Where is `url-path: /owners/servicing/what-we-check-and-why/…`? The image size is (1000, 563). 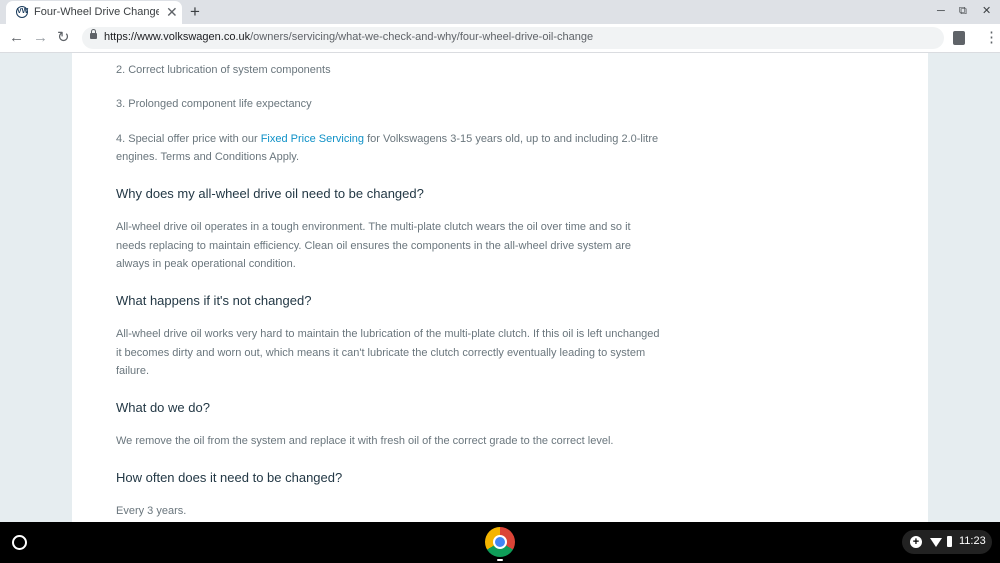 url-path: /owners/servicing/what-we-check-and-why/… is located at coordinates (422, 37).